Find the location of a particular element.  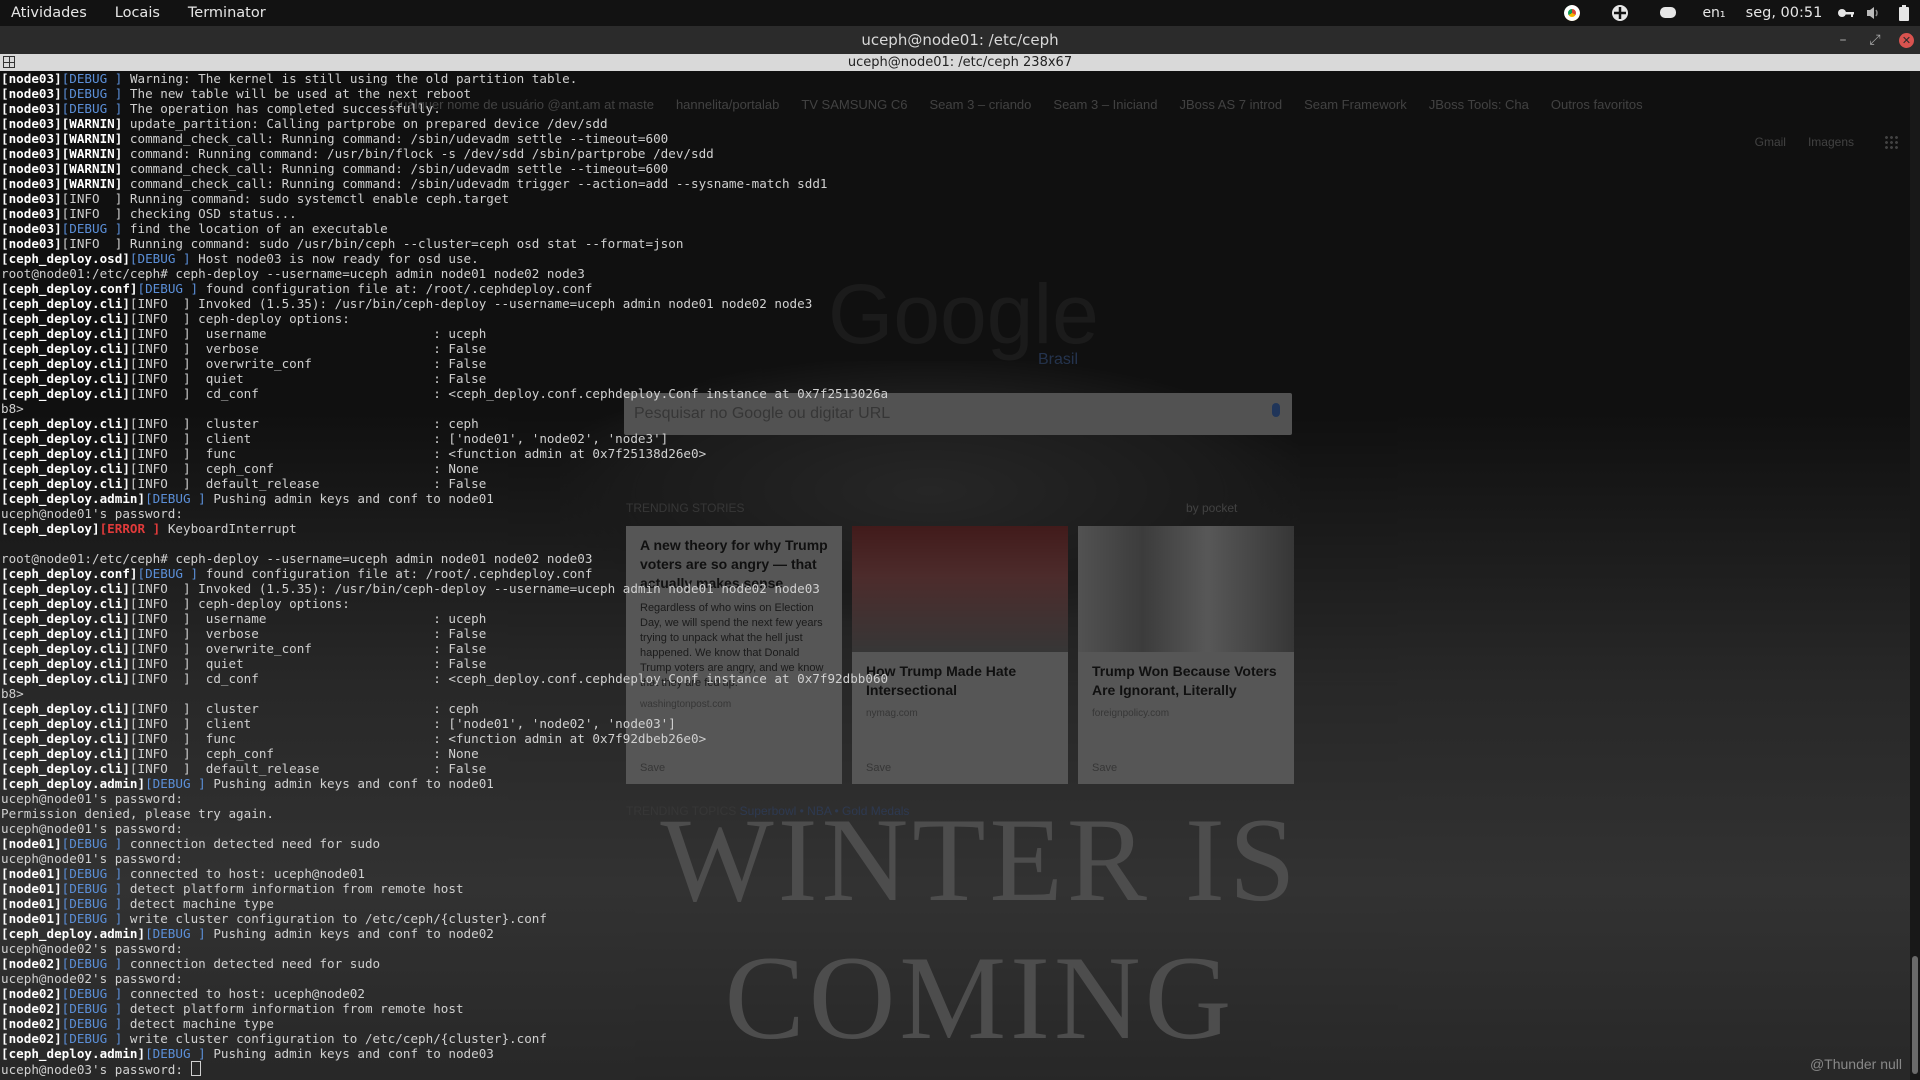

terminal-text: b8> is located at coordinates (12, 693).